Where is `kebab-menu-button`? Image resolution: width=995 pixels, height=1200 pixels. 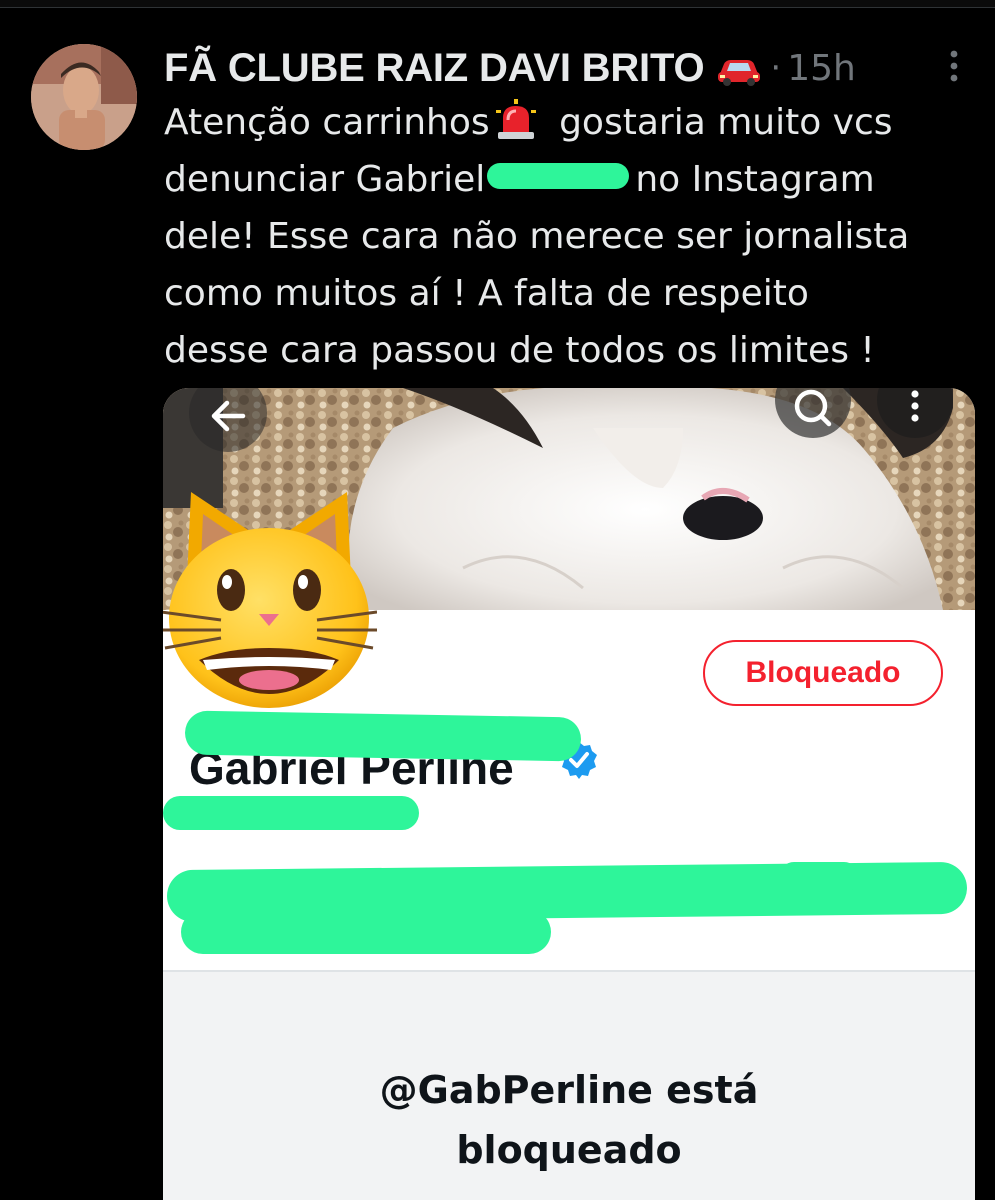 kebab-menu-button is located at coordinates (915, 413).